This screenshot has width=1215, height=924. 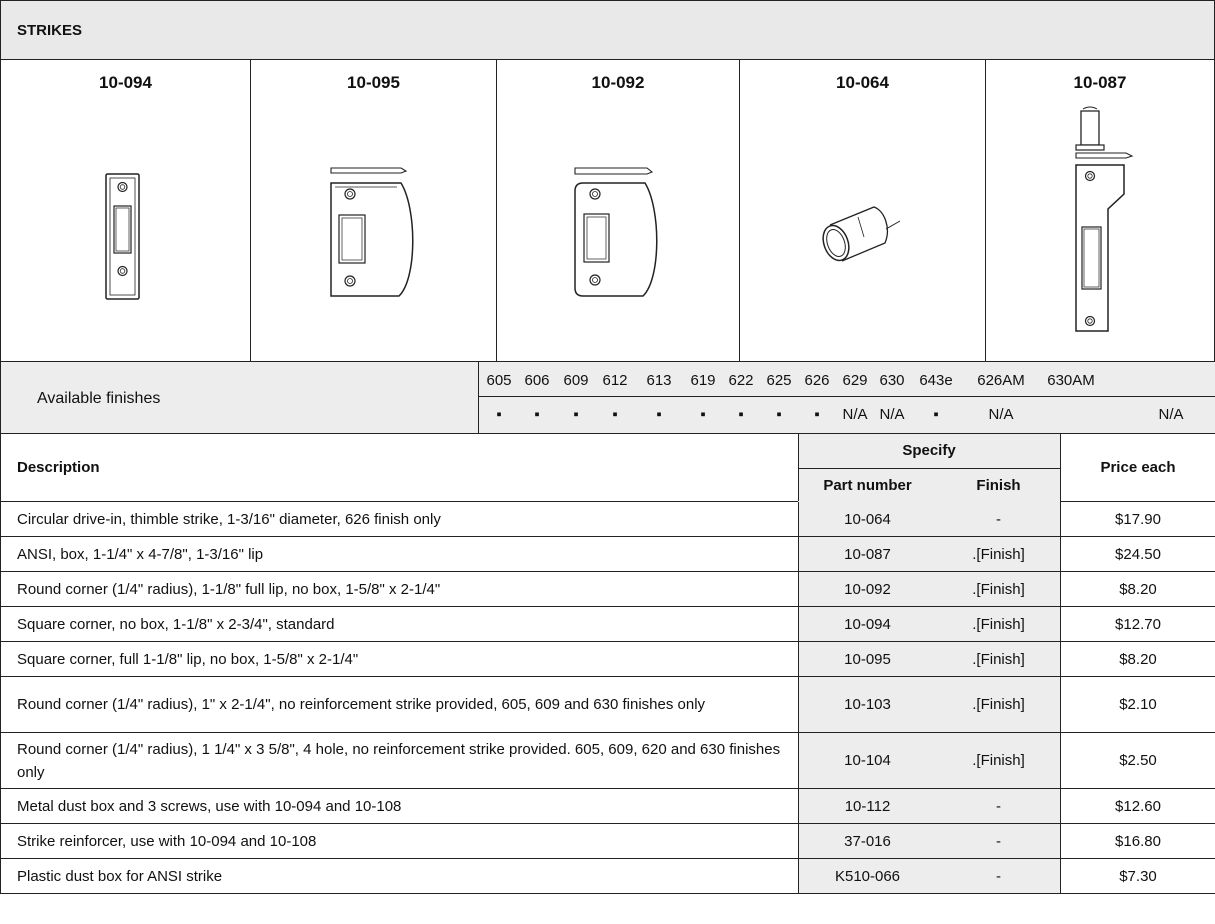 What do you see at coordinates (867, 554) in the screenshot?
I see `row-part-number: 10-087` at bounding box center [867, 554].